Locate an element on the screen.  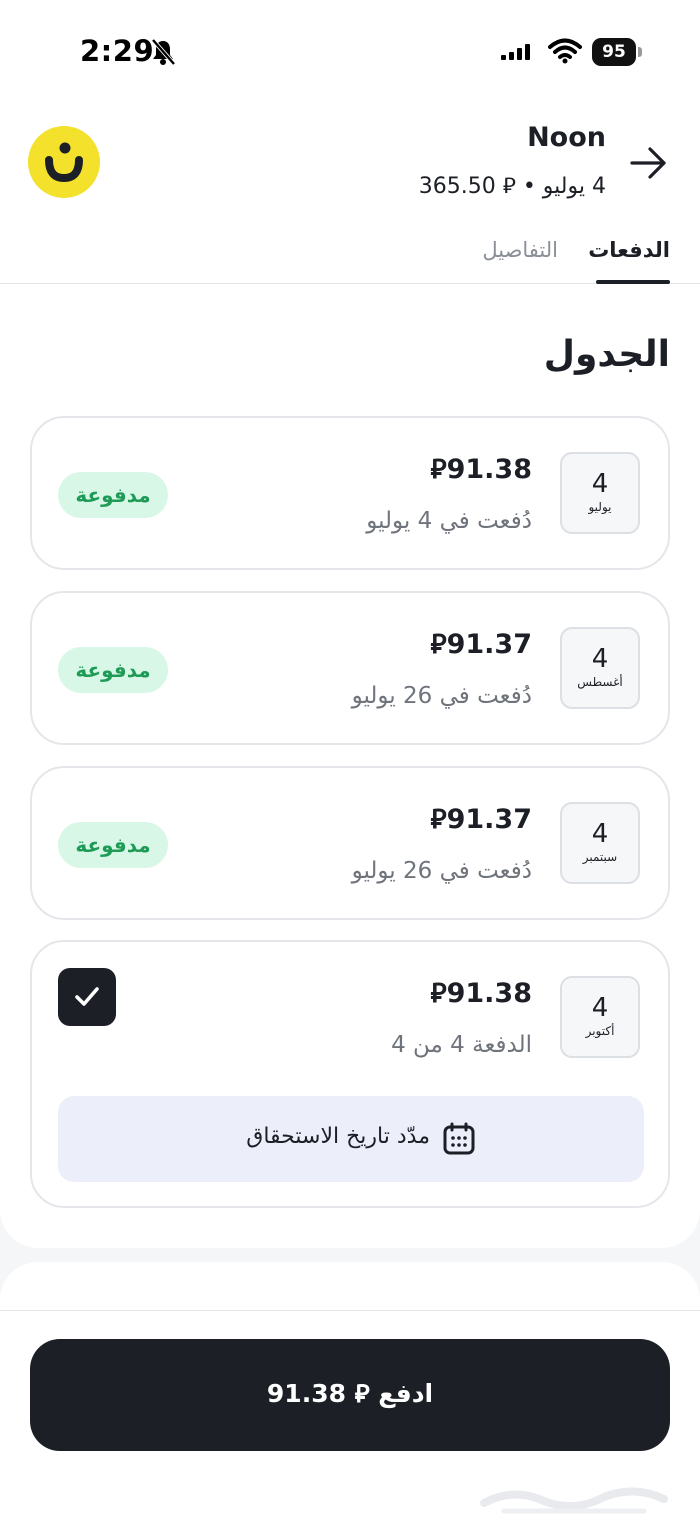
bell-slash-icon is located at coordinates (163, 52).